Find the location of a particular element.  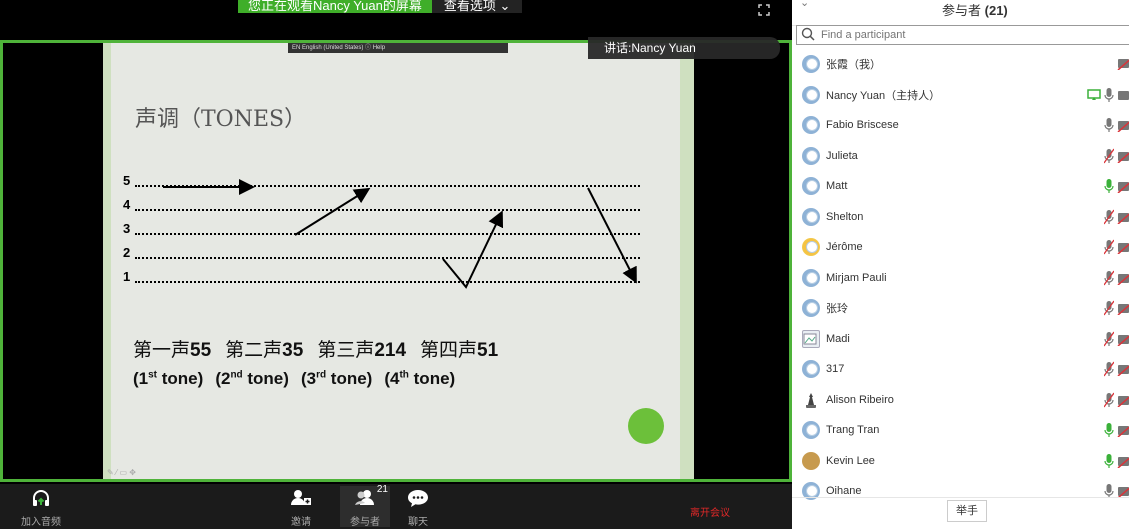

chat-button: 聊天 is located at coordinates (418, 508).